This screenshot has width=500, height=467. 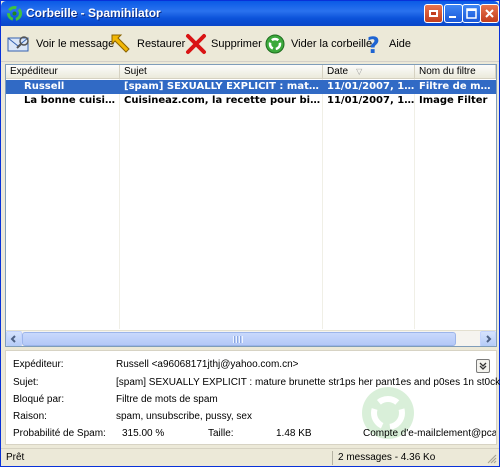 I want to click on reason-value: spam, unsubscribe, pussy, sex, so click(x=184, y=416).